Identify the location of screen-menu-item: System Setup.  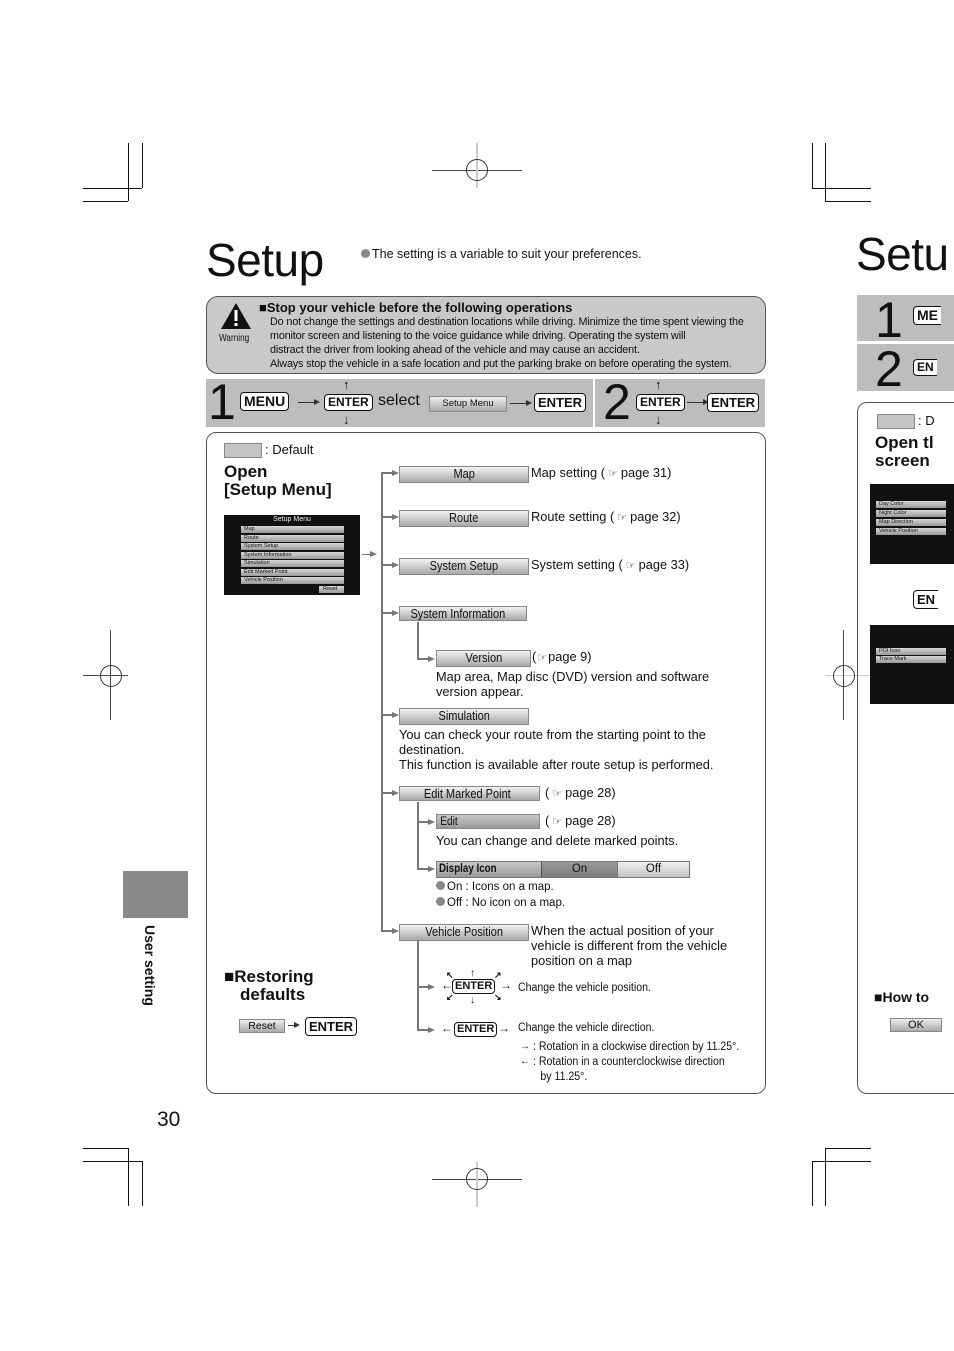
(292, 546).